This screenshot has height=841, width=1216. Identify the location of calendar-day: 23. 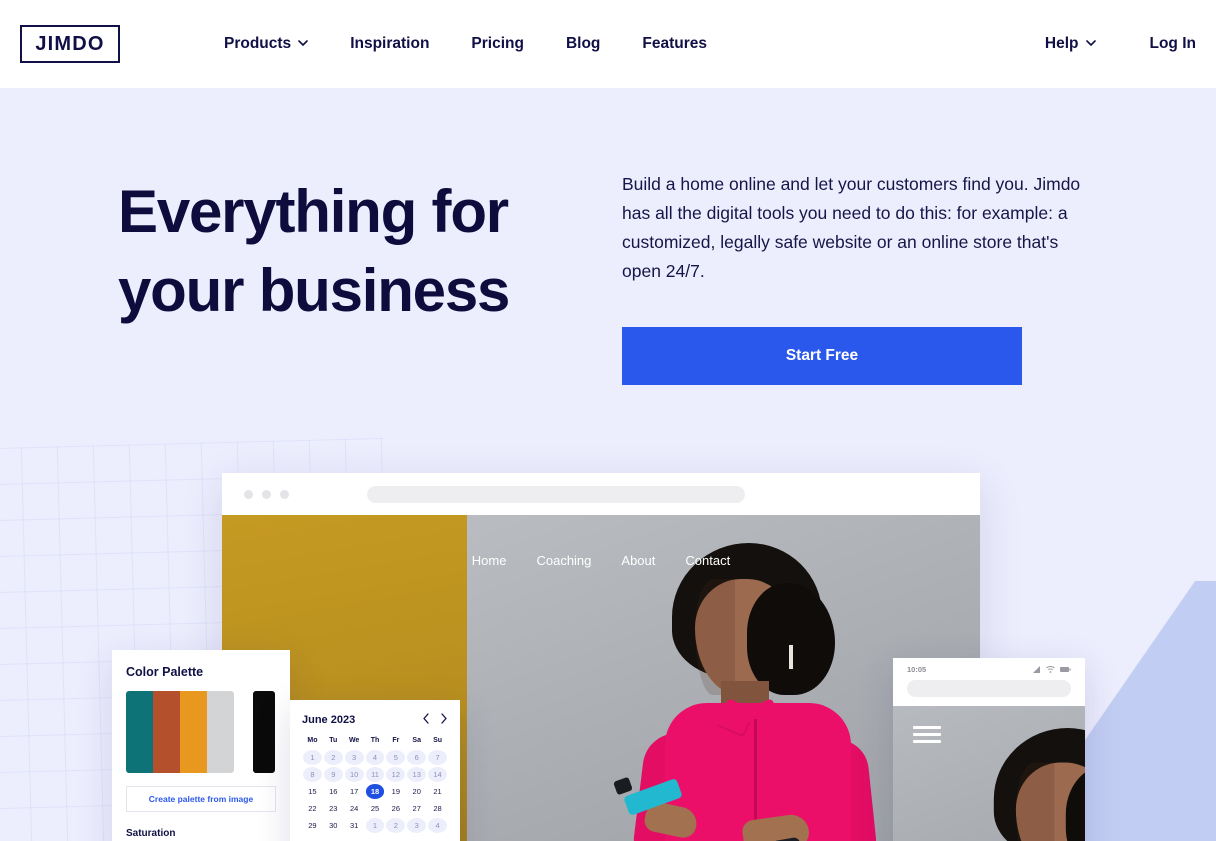
(333, 808).